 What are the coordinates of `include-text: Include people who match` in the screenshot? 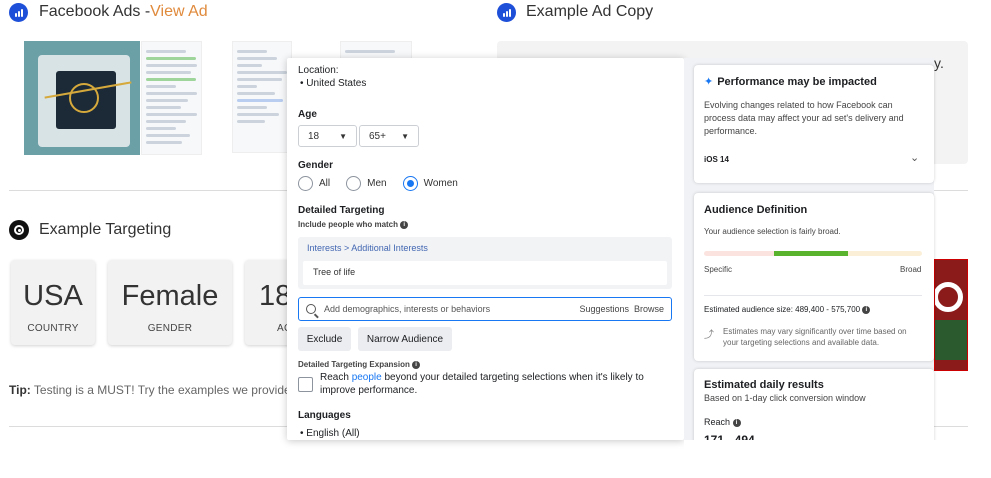 It's located at (348, 224).